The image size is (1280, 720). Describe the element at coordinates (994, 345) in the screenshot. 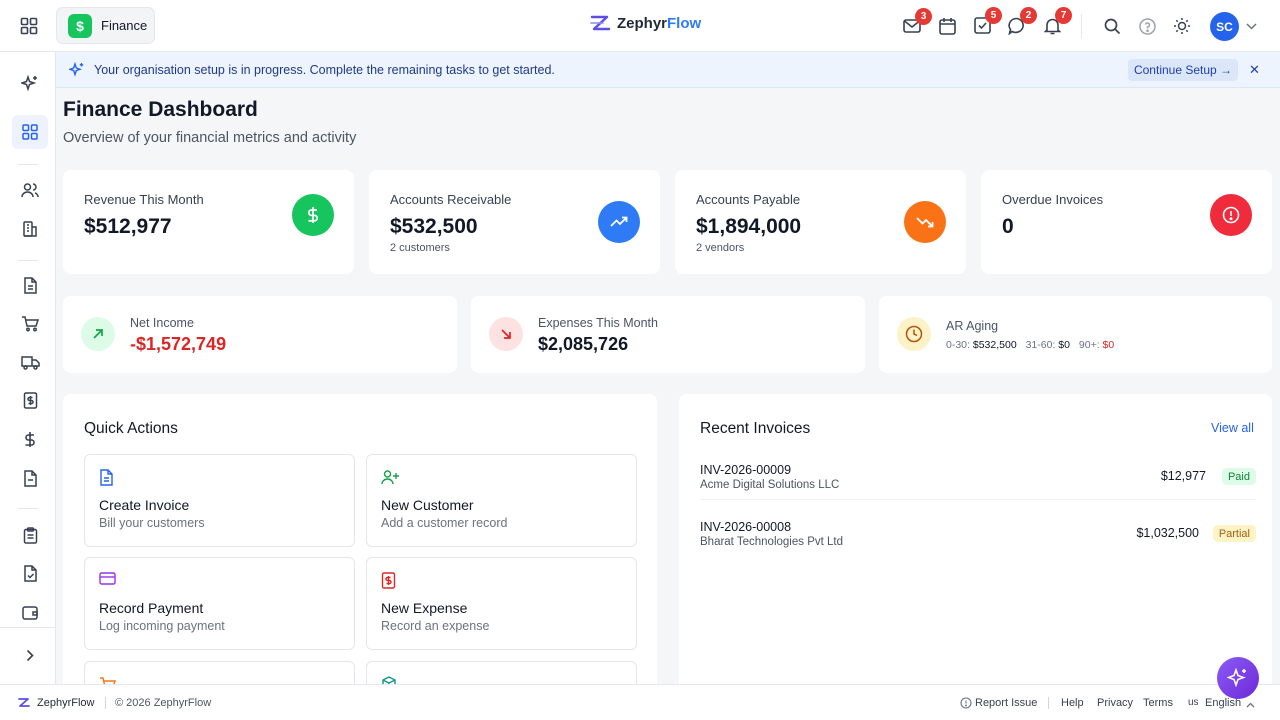

I see `aging-bucket-value: $532,500` at that location.